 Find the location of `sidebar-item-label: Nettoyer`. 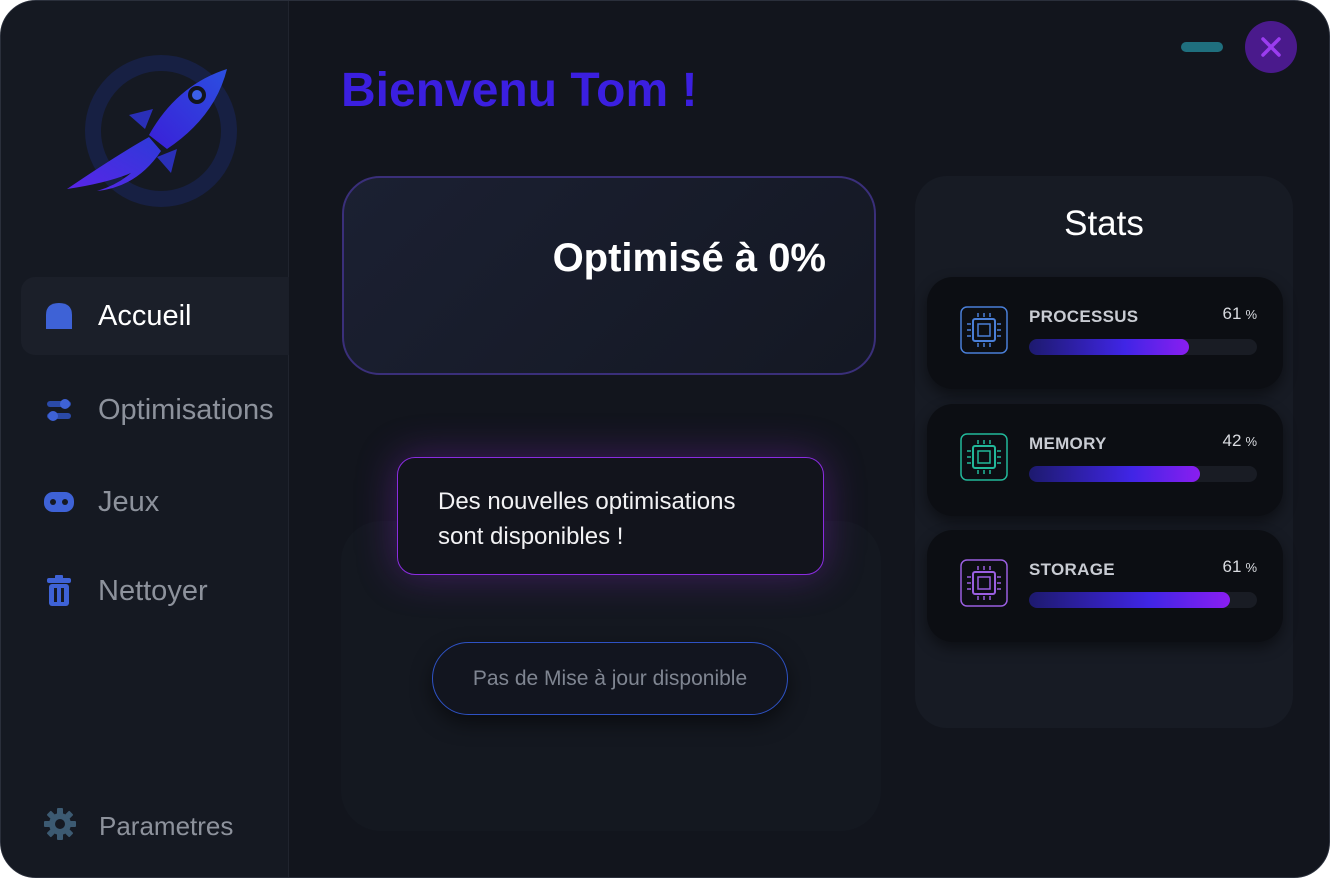

sidebar-item-label: Nettoyer is located at coordinates (153, 590).